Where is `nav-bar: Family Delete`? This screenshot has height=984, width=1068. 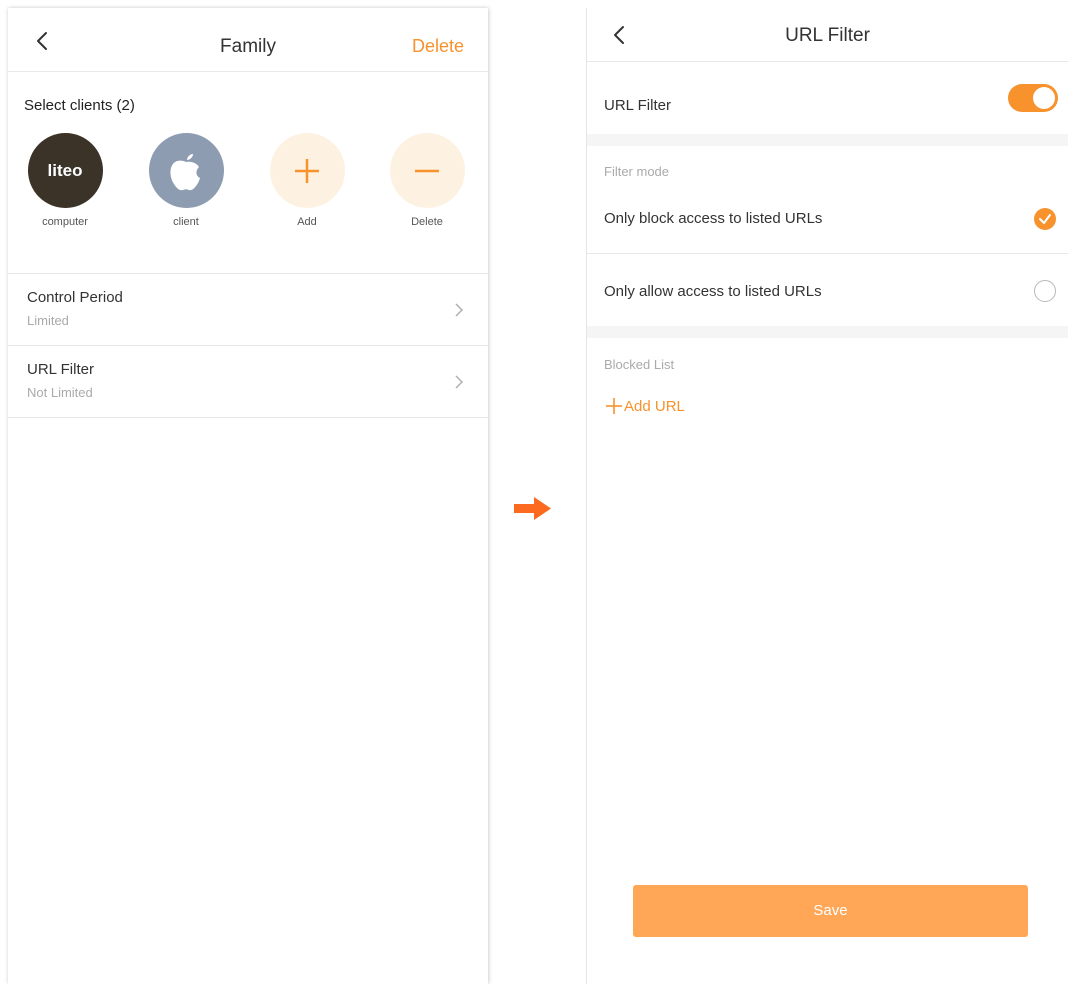 nav-bar: Family Delete is located at coordinates (248, 40).